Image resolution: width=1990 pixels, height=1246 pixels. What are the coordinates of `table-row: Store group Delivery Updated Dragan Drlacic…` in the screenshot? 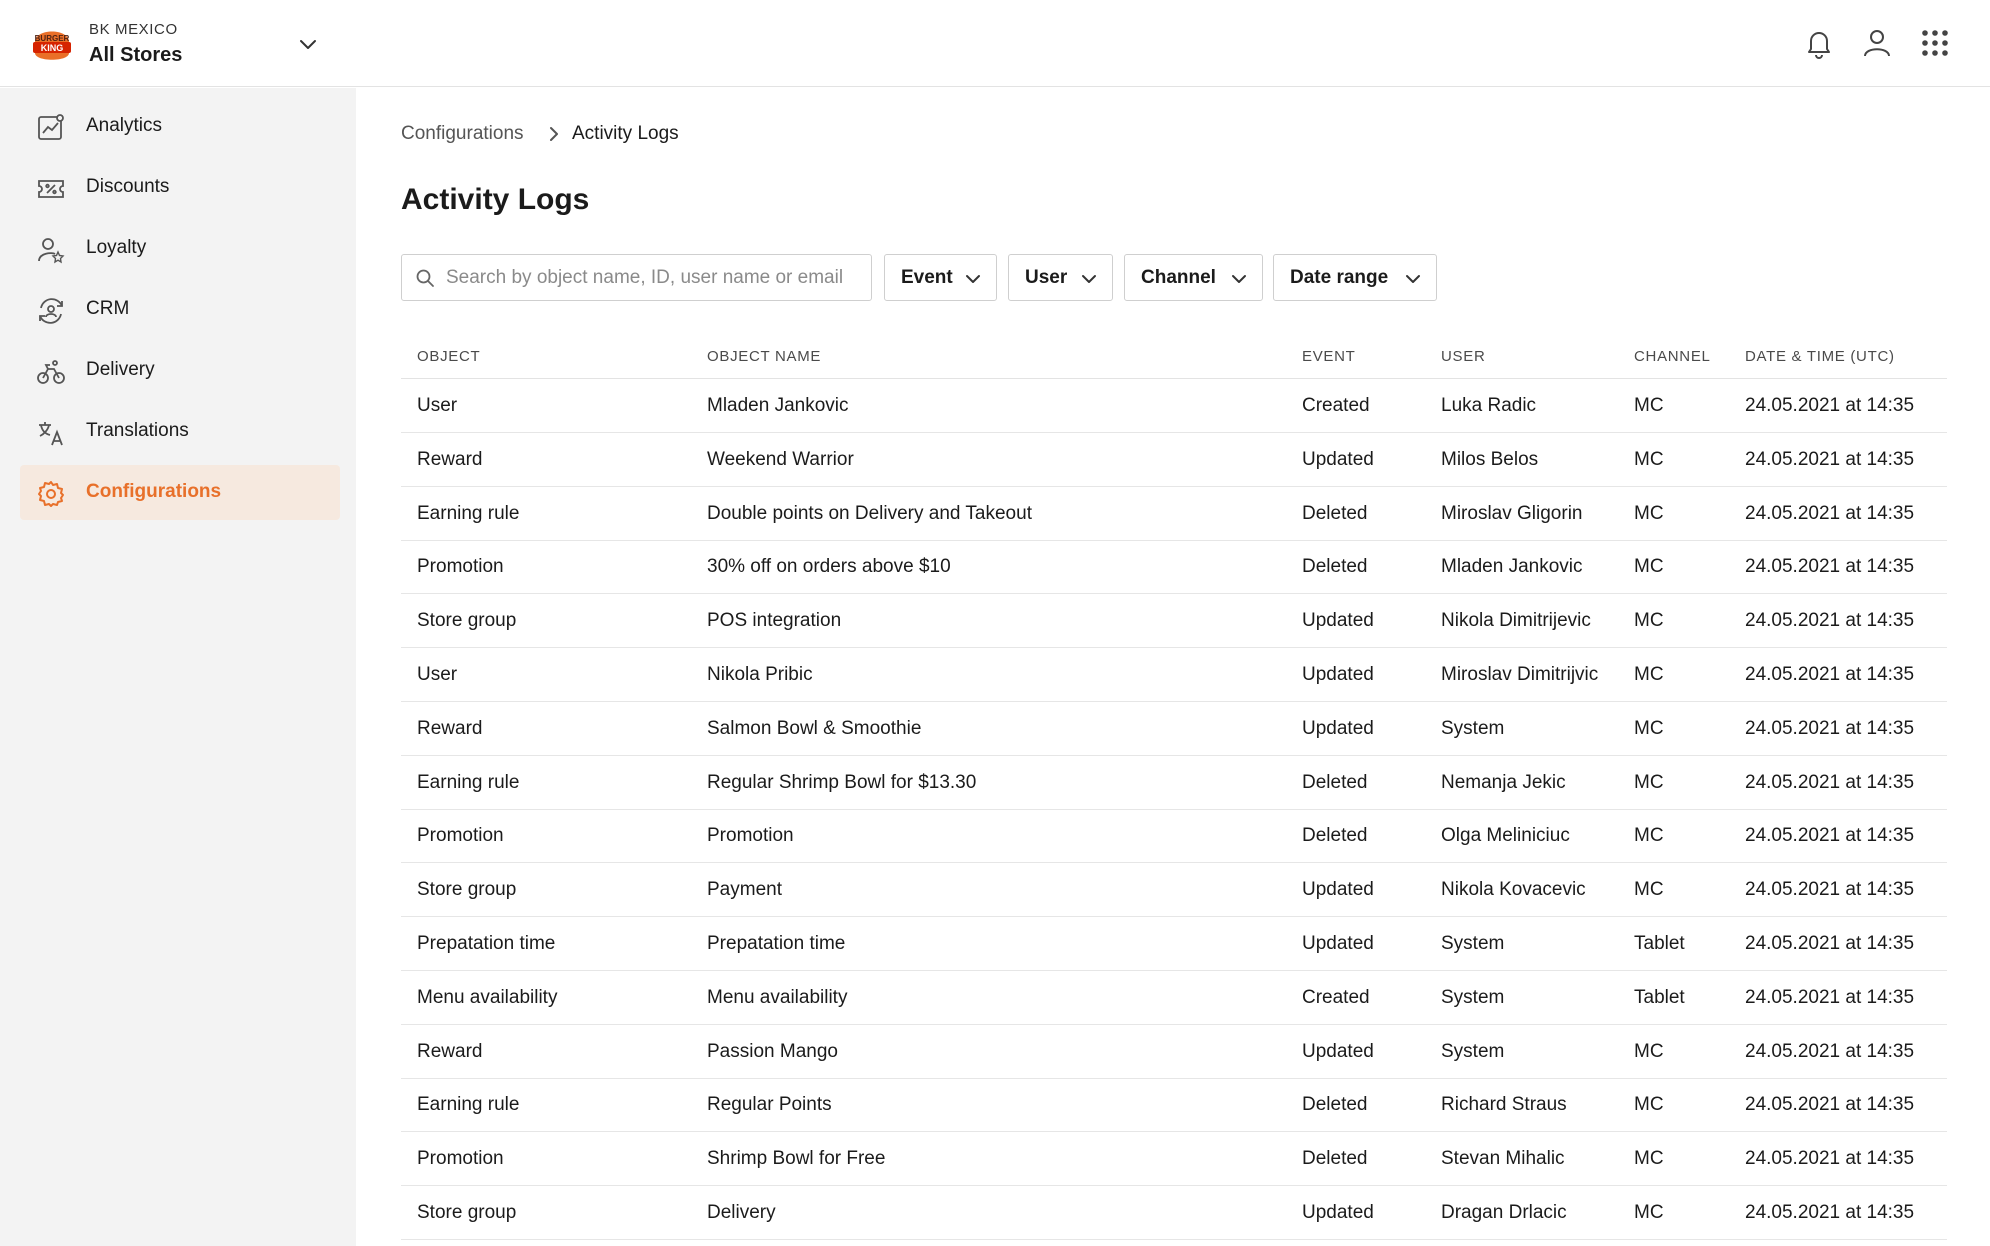 It's located at (1174, 1213).